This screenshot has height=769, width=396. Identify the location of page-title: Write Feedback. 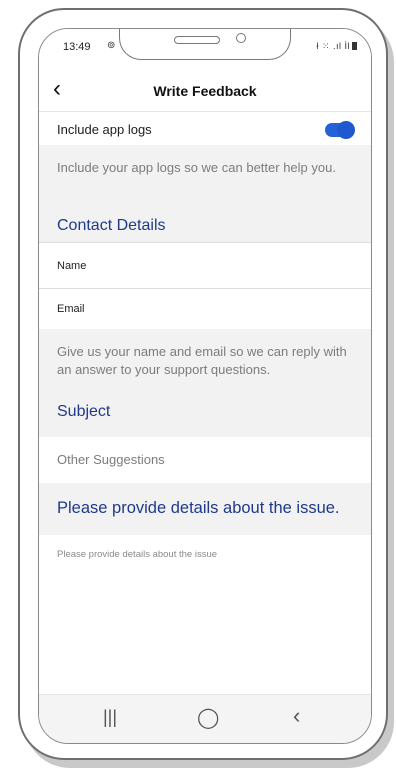
(205, 91).